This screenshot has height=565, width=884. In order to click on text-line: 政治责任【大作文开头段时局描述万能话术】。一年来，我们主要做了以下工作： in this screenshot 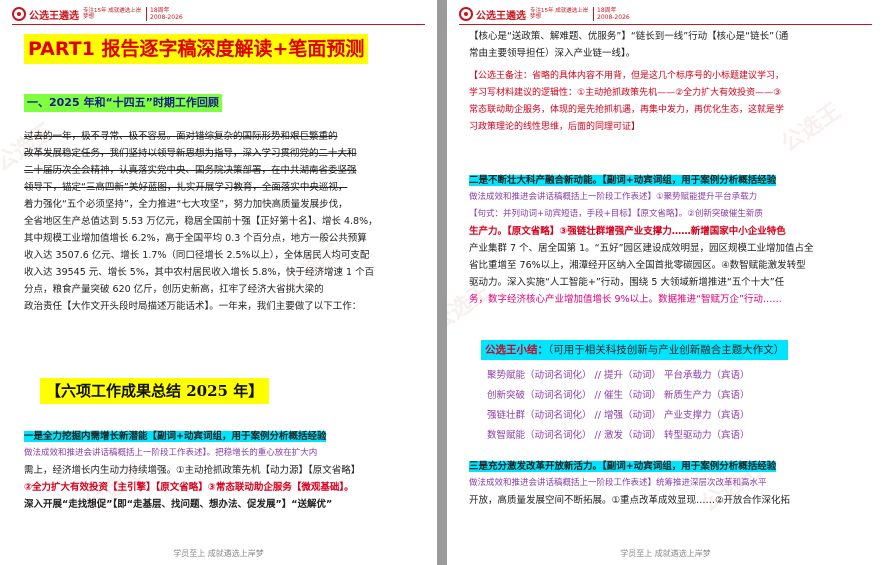, I will do `click(193, 306)`.